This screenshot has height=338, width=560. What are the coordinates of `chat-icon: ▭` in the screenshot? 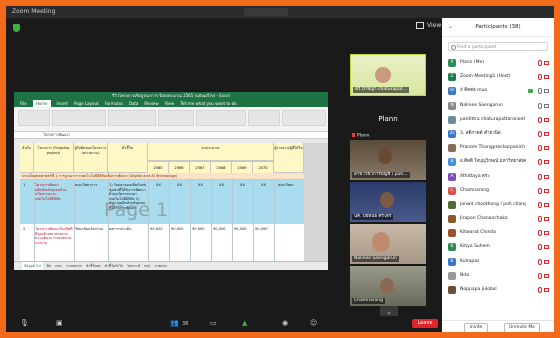 It's located at (213, 323).